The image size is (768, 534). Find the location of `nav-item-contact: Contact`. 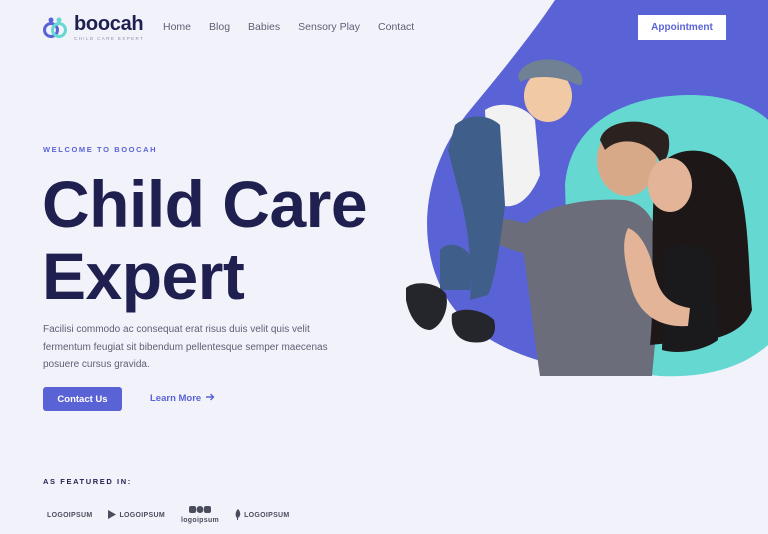

nav-item-contact: Contact is located at coordinates (396, 27).